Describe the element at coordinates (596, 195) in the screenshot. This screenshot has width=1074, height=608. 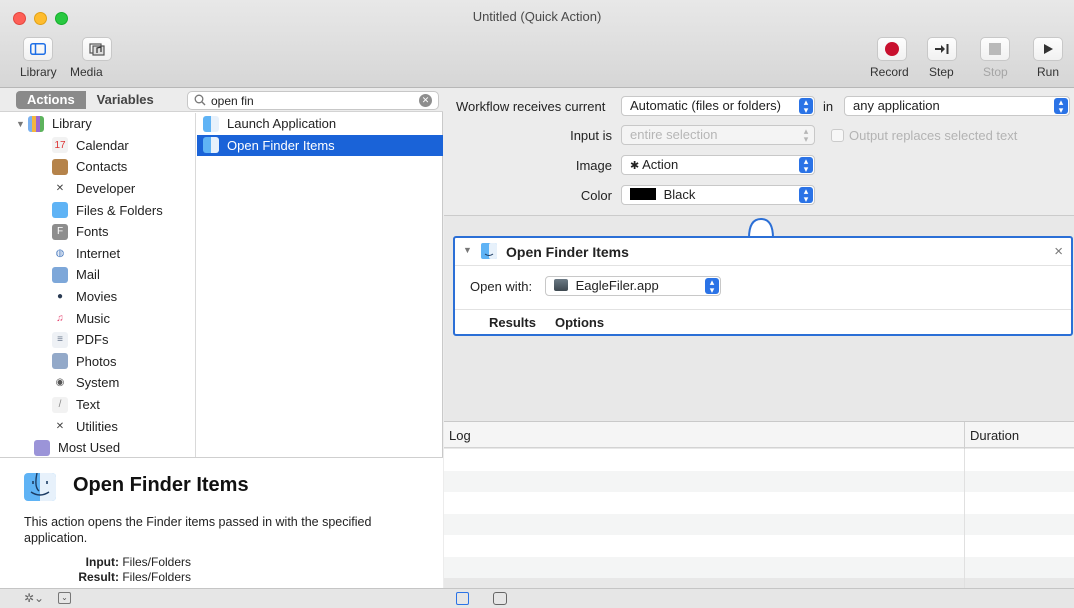
I see `color-label: Color` at that location.